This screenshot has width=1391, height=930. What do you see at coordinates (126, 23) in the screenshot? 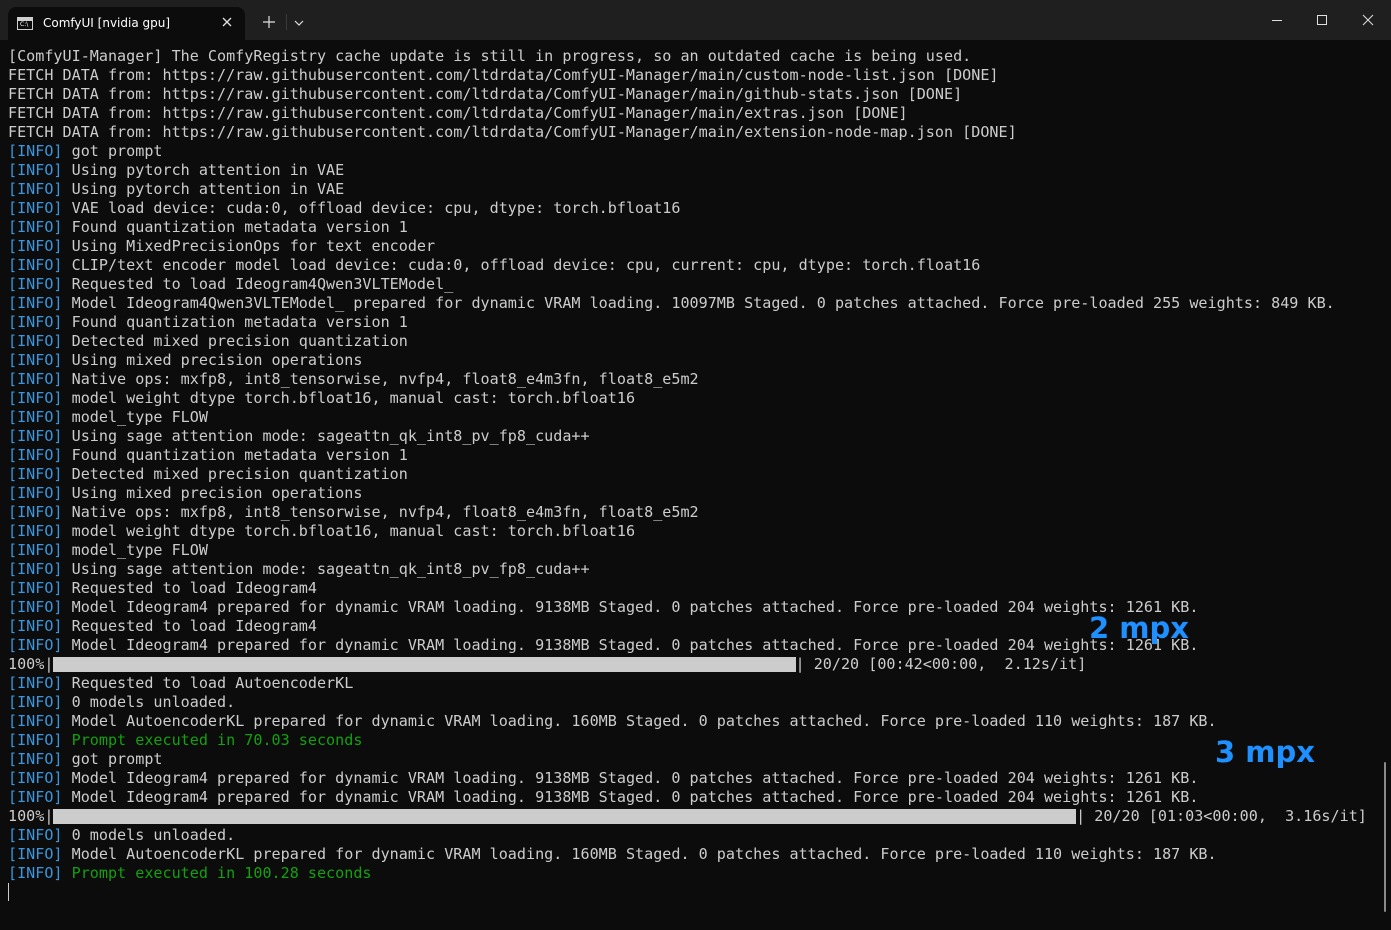
I see `tab-comfyui: C:\ ComfyUI [nvidia gpu]` at bounding box center [126, 23].